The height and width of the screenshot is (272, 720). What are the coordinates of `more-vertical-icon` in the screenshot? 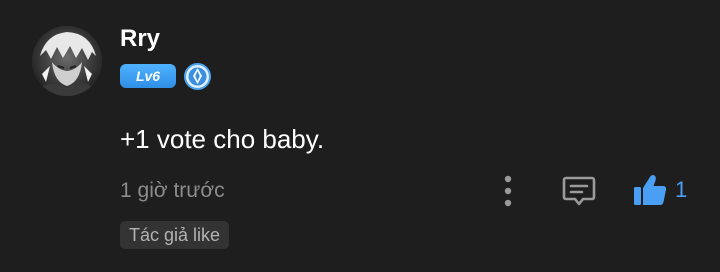 It's located at (508, 191).